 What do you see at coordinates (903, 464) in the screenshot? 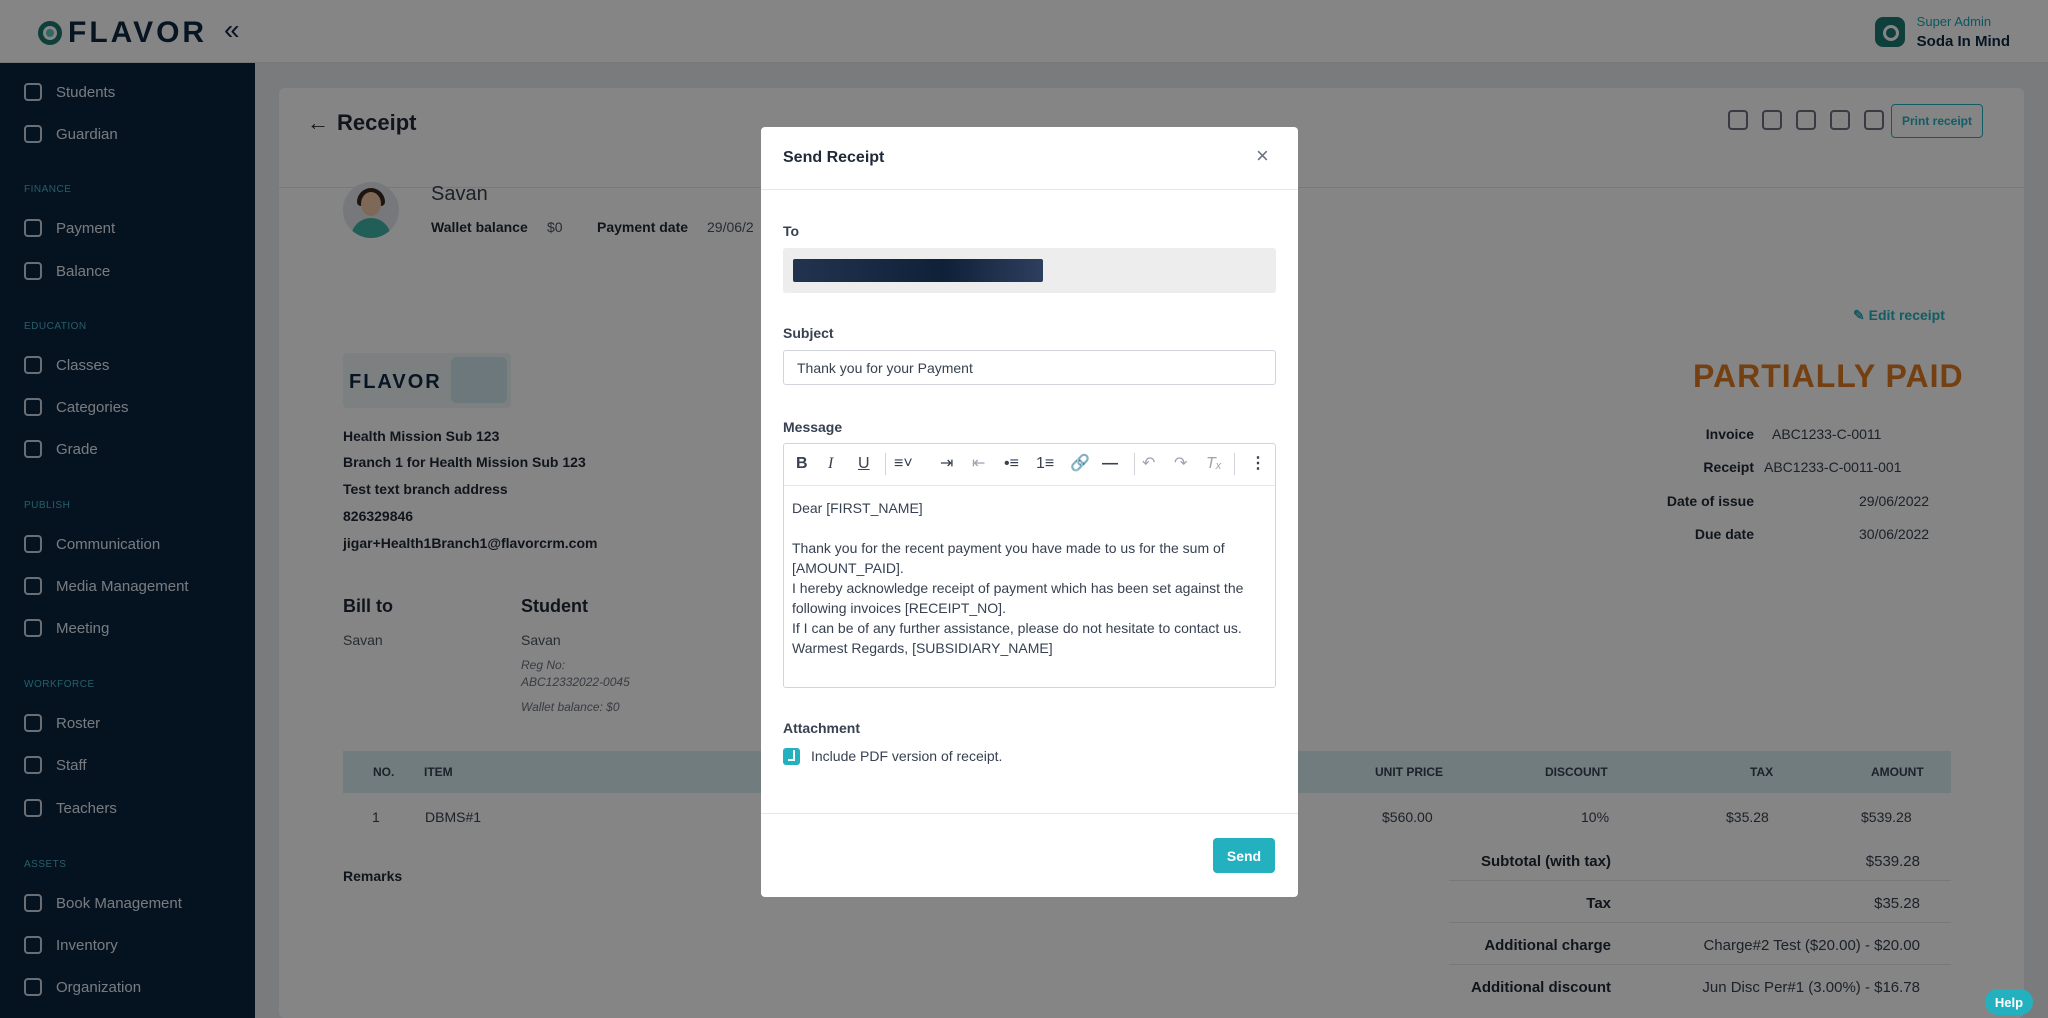
I see `align-icon: ≡˅` at bounding box center [903, 464].